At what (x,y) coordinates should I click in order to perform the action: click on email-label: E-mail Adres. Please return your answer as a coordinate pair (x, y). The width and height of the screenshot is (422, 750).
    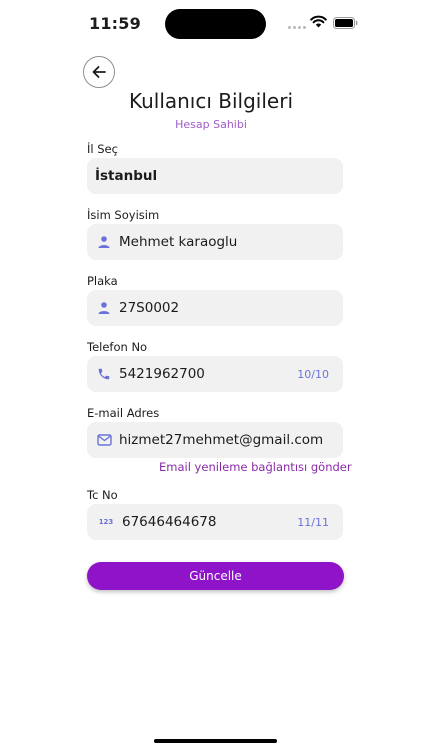
    Looking at the image, I should click on (123, 413).